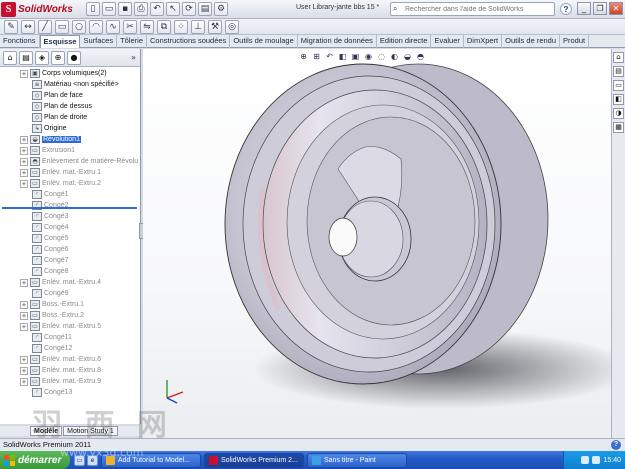 Image resolution: width=625 pixels, height=469 pixels. Describe the element at coordinates (70, 293) in the screenshot. I see `tree-node: ◜ Congé9` at that location.